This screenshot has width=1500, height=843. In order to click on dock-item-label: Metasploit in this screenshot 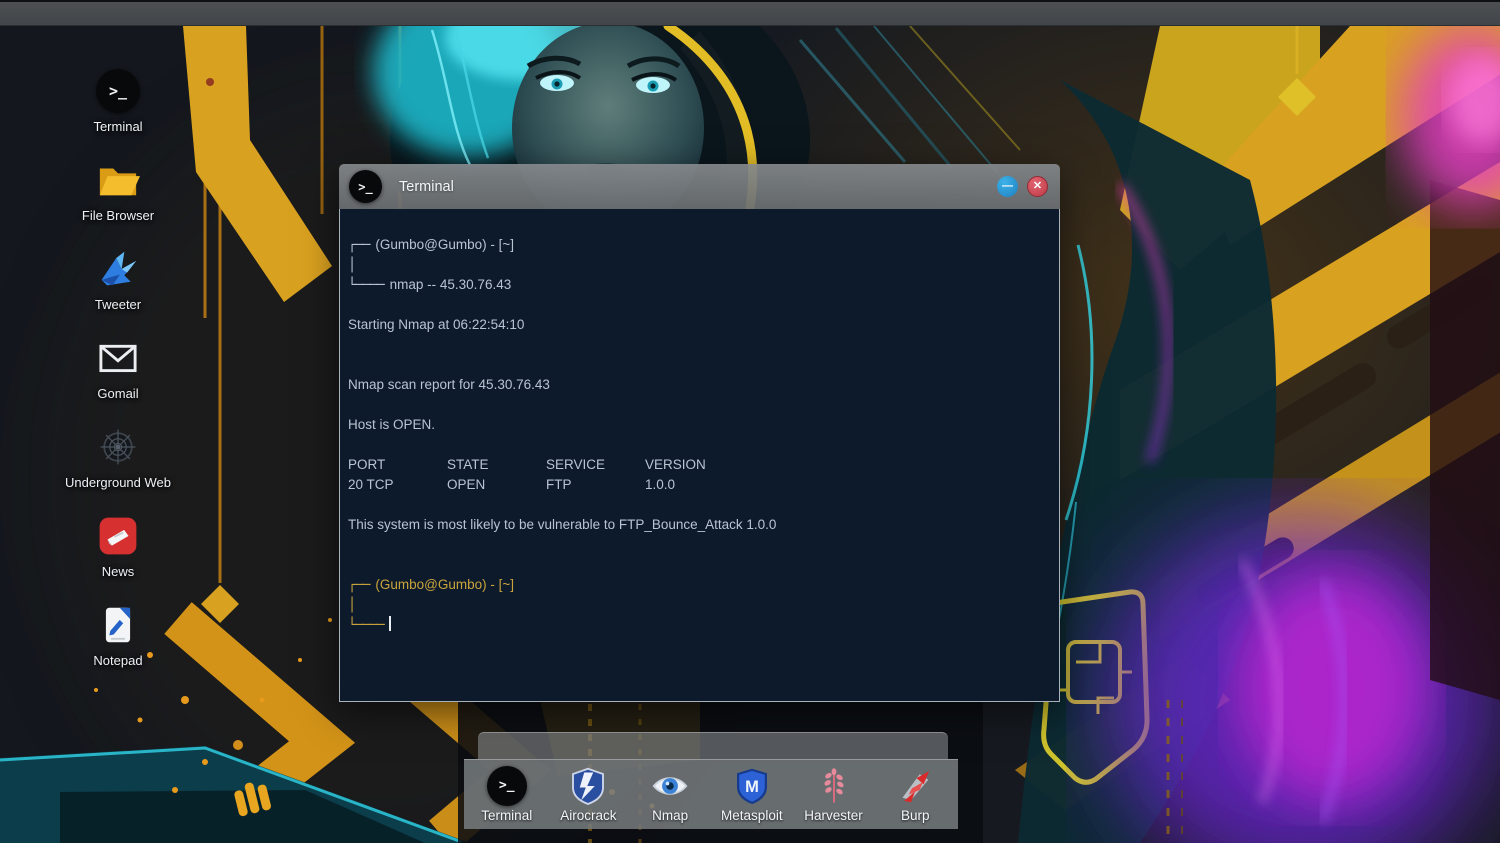, I will do `click(752, 815)`.